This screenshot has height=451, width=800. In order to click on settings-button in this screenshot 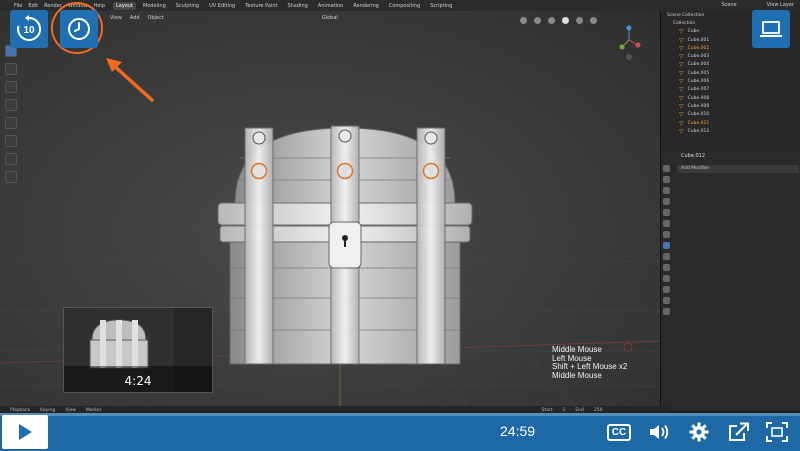, I will do `click(699, 432)`.